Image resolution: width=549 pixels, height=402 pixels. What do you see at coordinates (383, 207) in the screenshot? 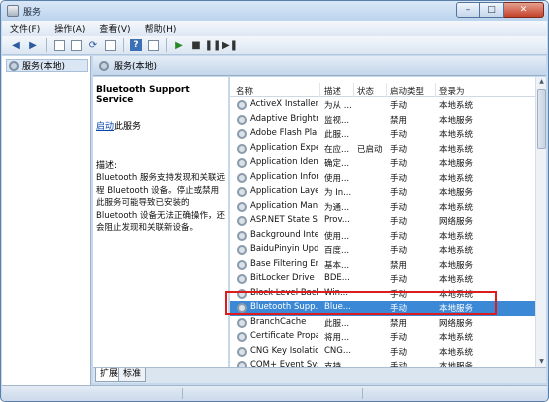
I see `table-row: Application Man... 为通... 手动 本地系统` at bounding box center [383, 207].